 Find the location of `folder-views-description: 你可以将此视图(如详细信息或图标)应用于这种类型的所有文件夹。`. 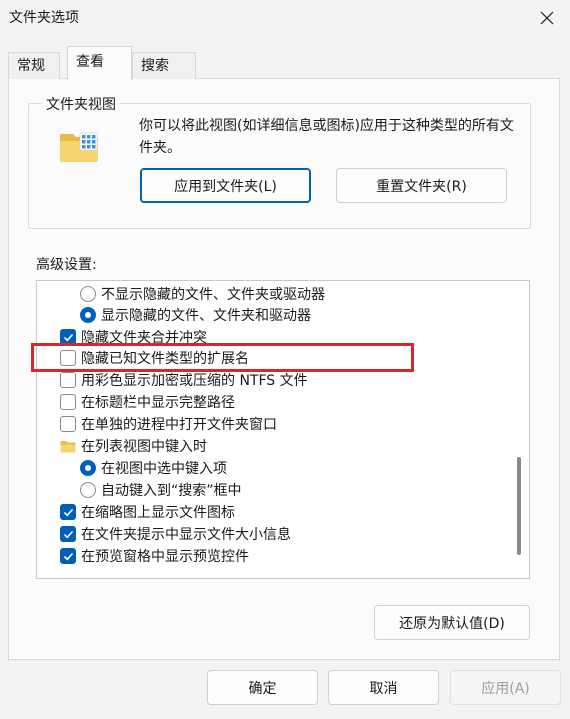

folder-views-description: 你可以将此视图(如详细信息或图标)应用于这种类型的所有文件夹。 is located at coordinates (326, 137).